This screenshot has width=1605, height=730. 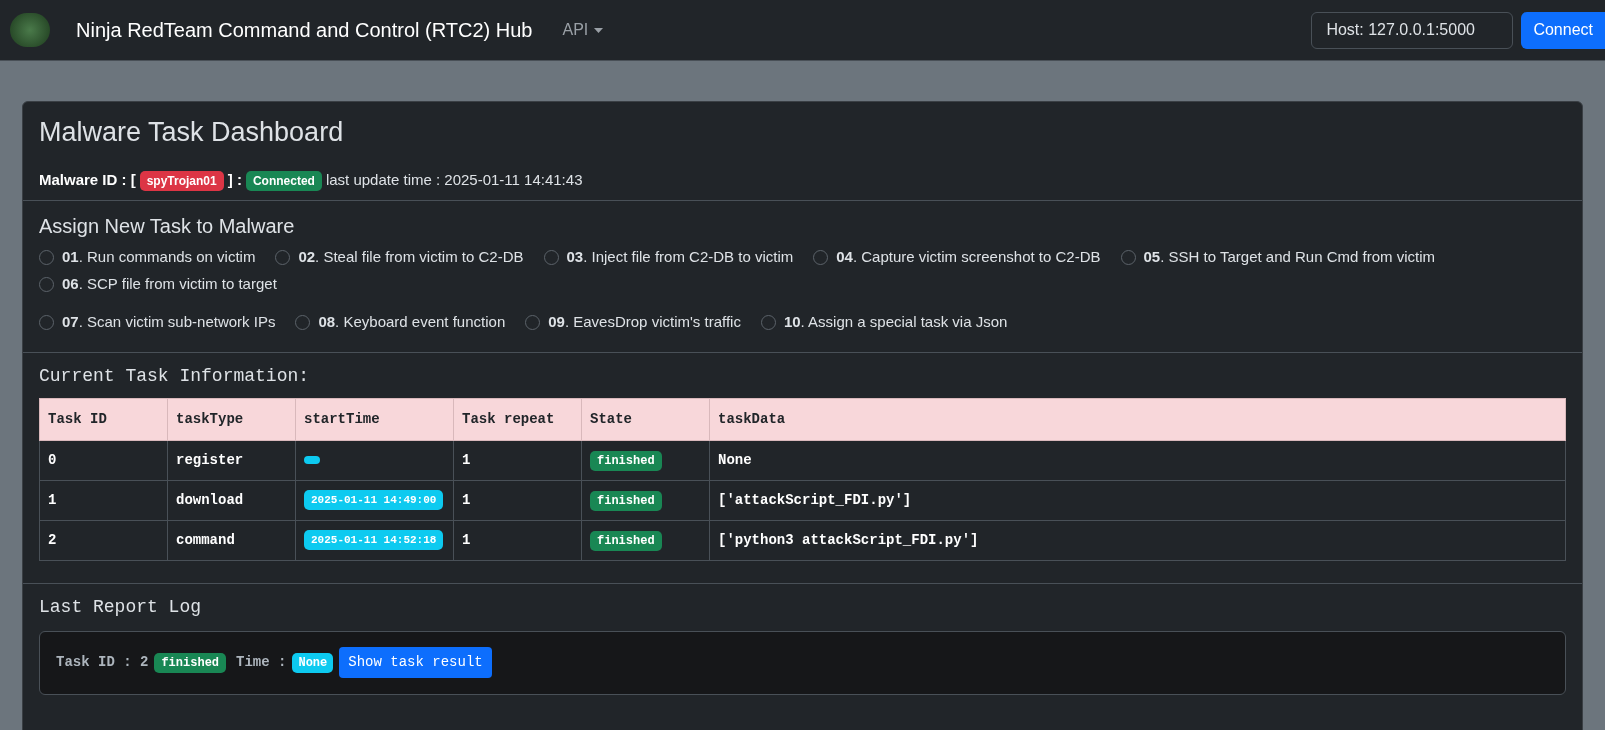 I want to click on table-cell: register, so click(x=231, y=460).